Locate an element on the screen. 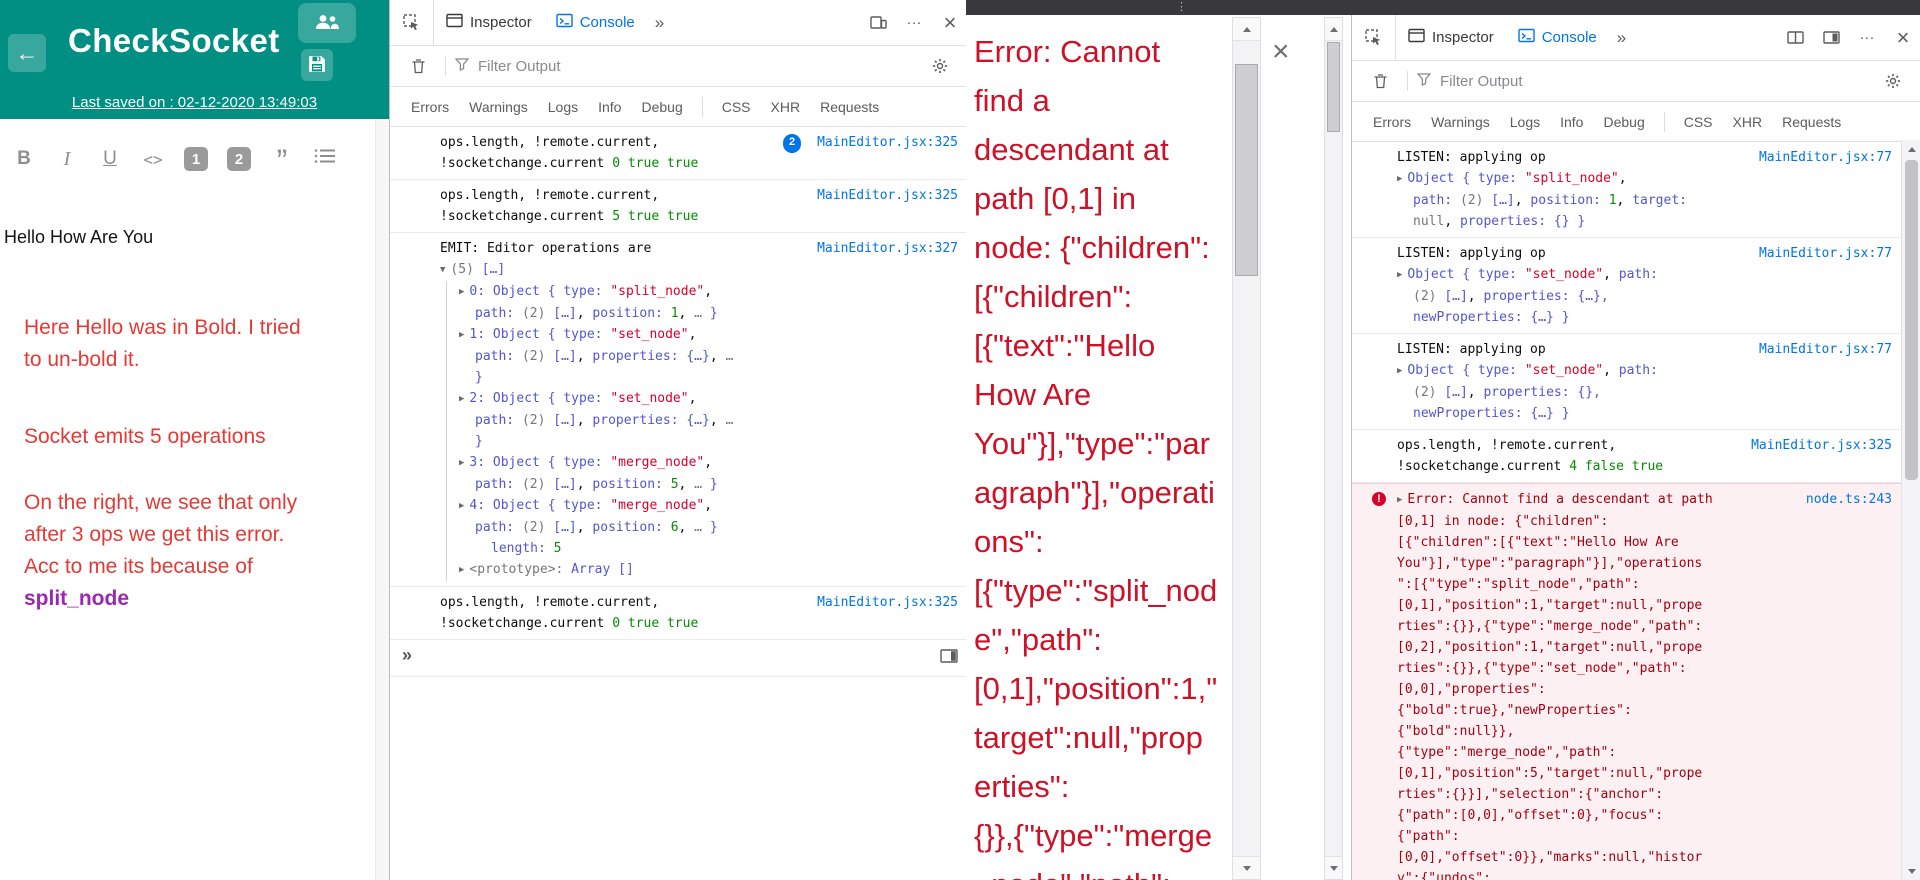  collaborators-button is located at coordinates (327, 23).